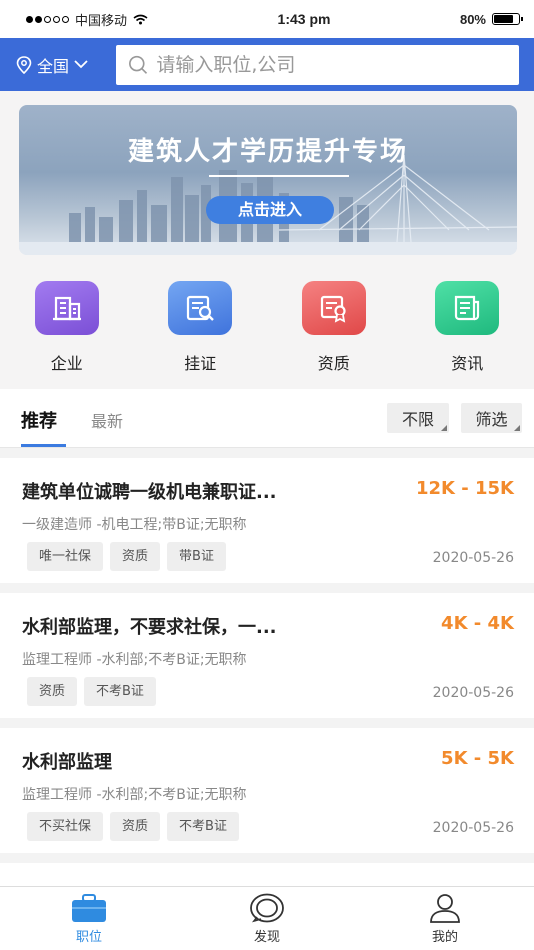 This screenshot has height=950, width=534. What do you see at coordinates (304, 19) in the screenshot?
I see `status-time: 1:43 pm` at bounding box center [304, 19].